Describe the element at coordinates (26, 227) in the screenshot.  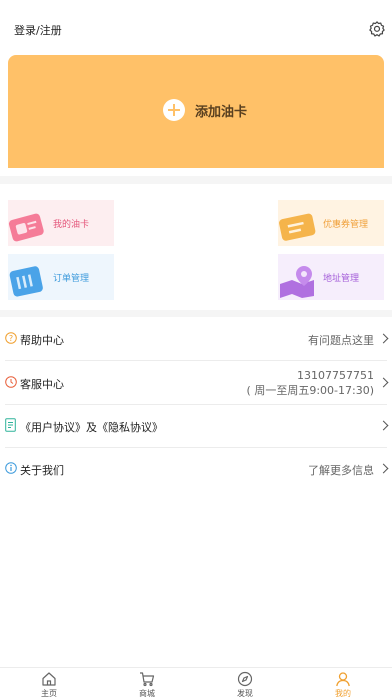
I see `card-icon` at that location.